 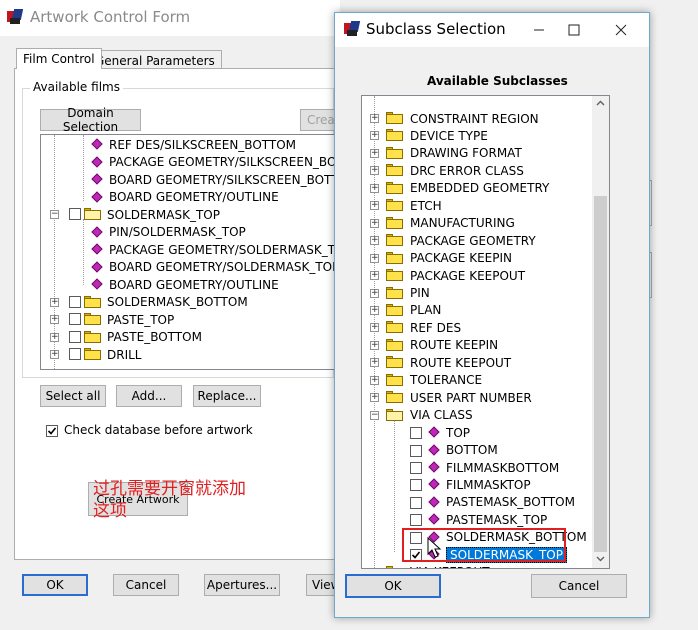 I want to click on domain-selection-button: Domain Selection, so click(x=90, y=120).